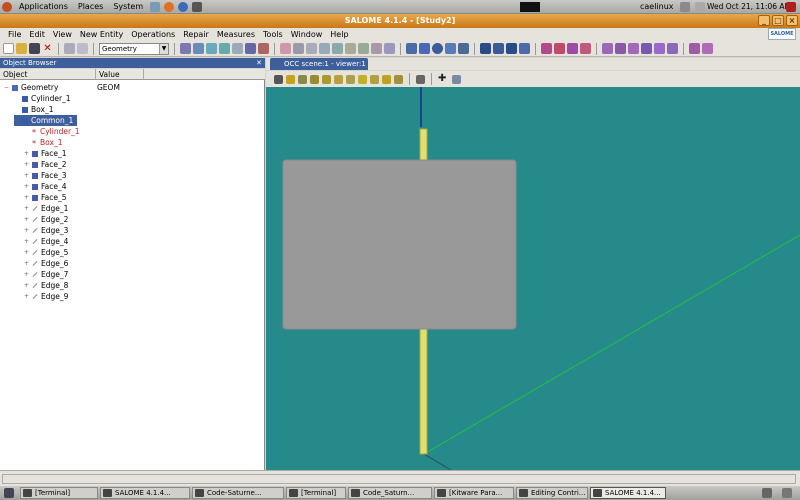  Describe the element at coordinates (339, 34) in the screenshot. I see `menu-help: Help` at that location.